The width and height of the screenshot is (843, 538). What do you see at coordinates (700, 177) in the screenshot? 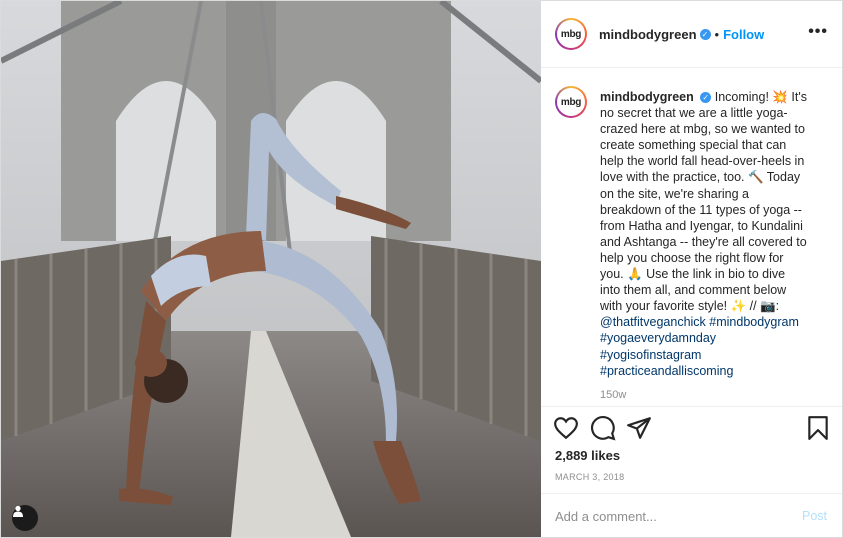
I see `caption-line: love with the practice, too. 🔨 Today` at bounding box center [700, 177].